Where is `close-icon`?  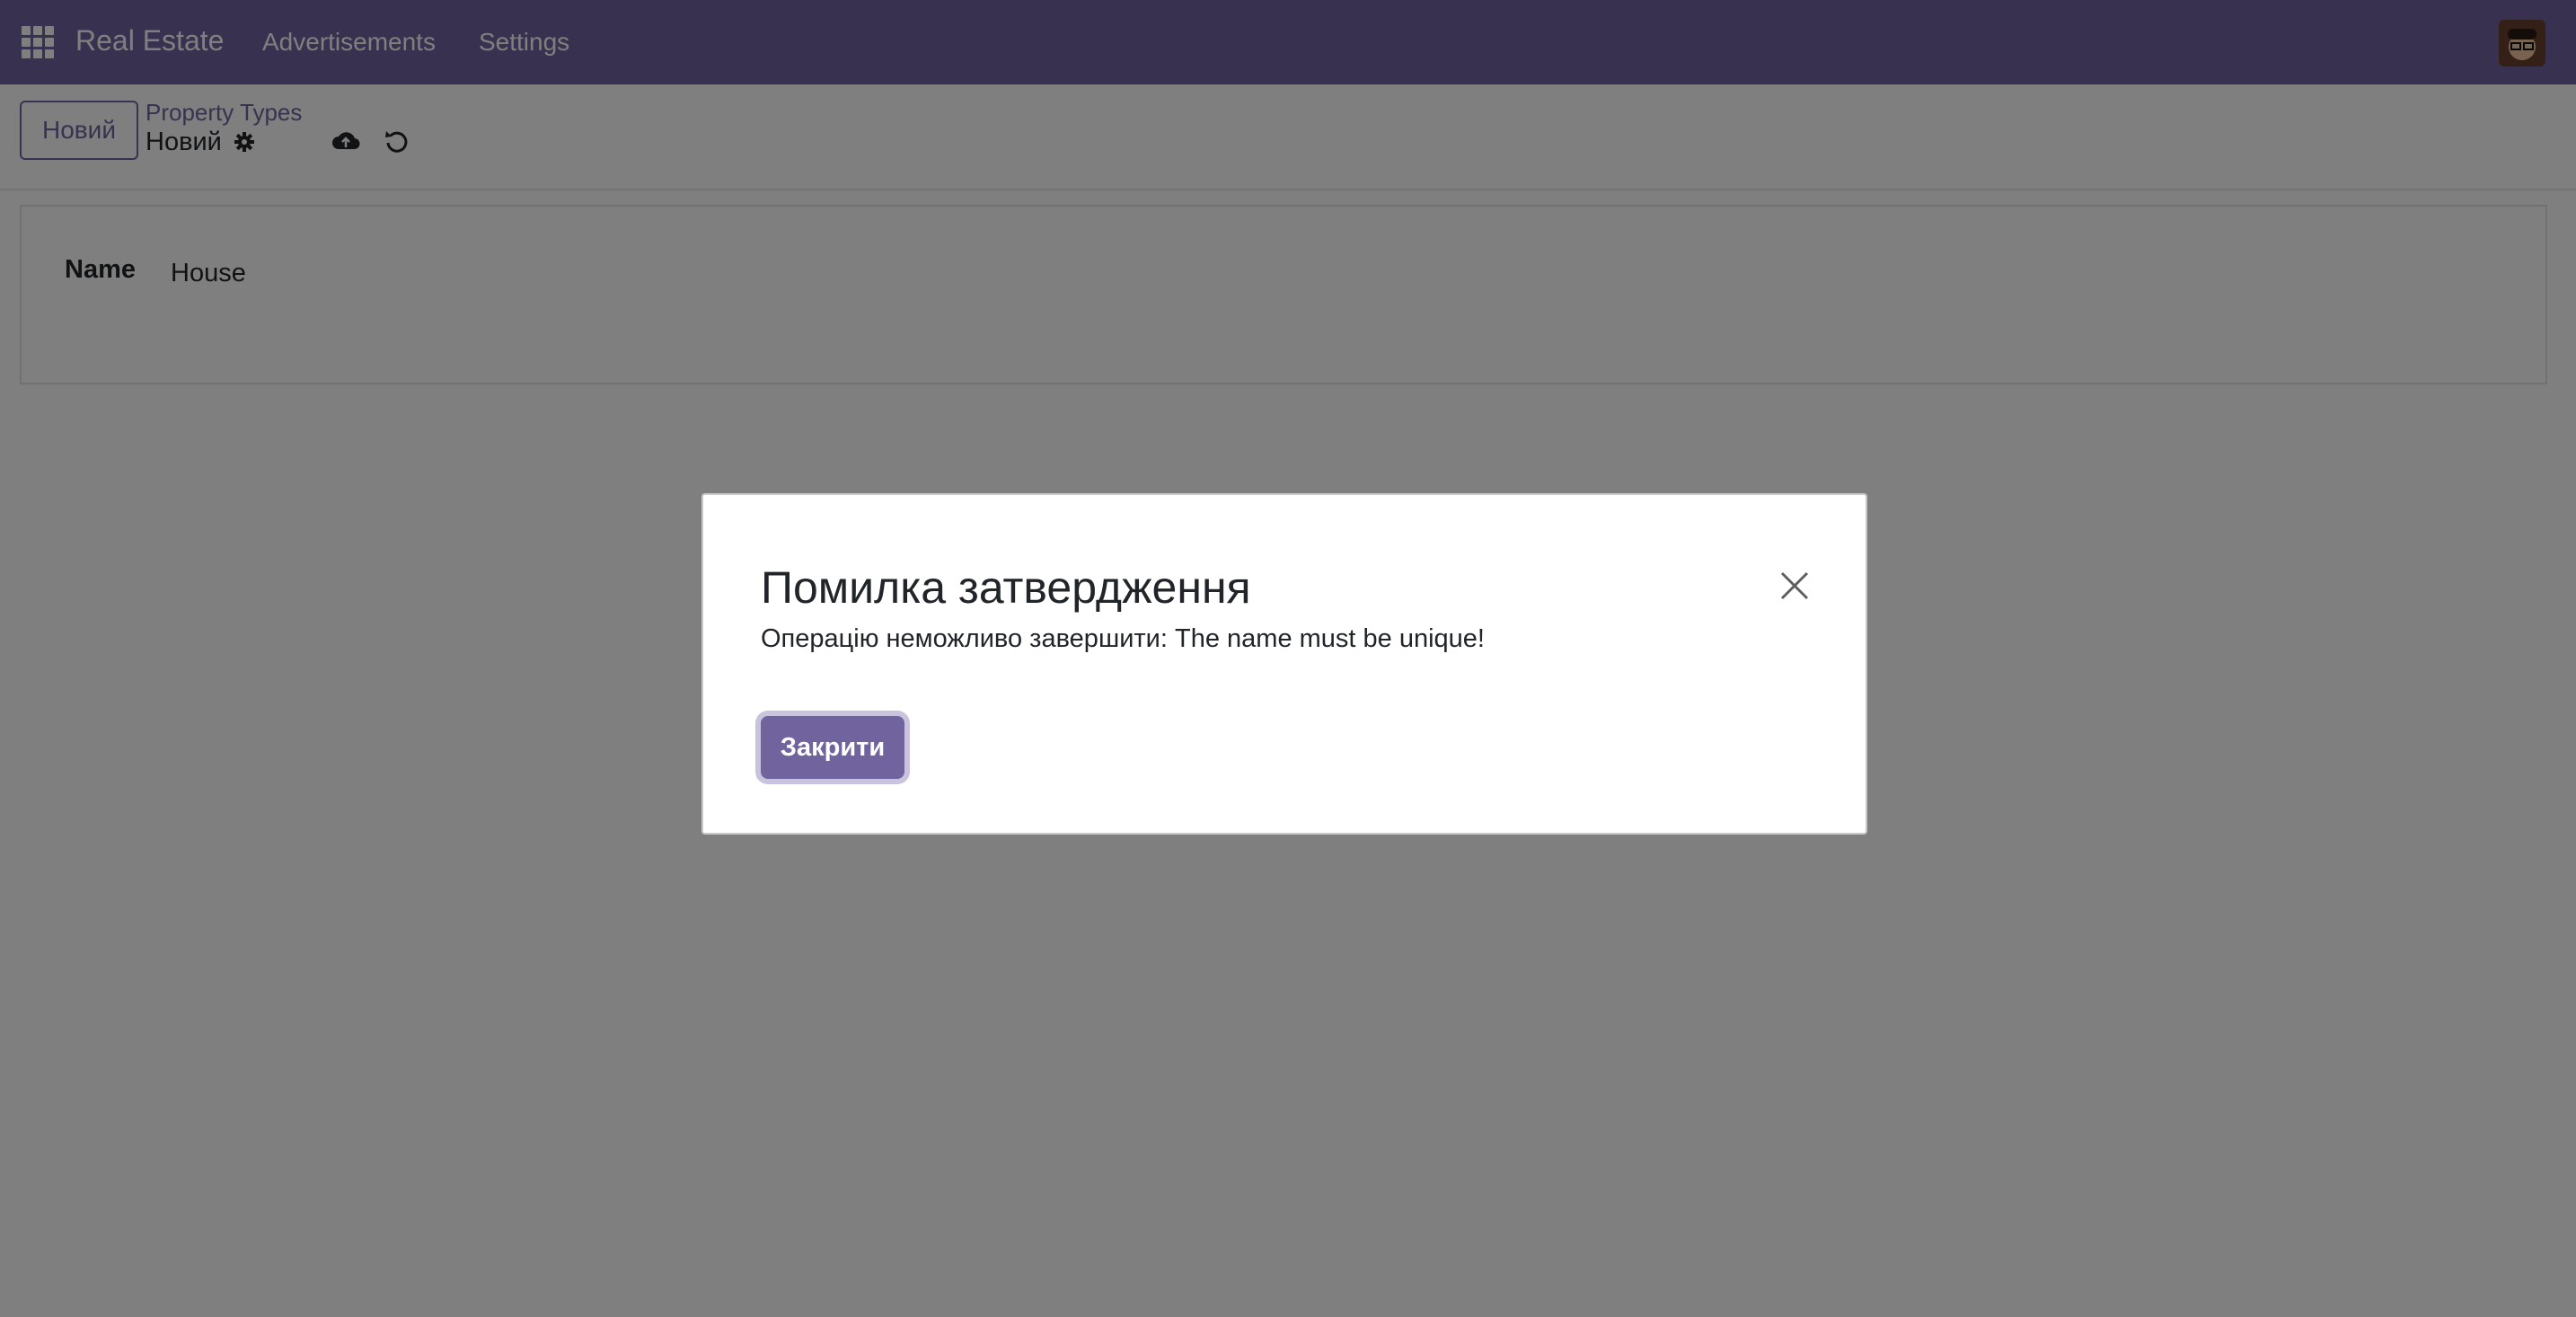 close-icon is located at coordinates (1794, 586).